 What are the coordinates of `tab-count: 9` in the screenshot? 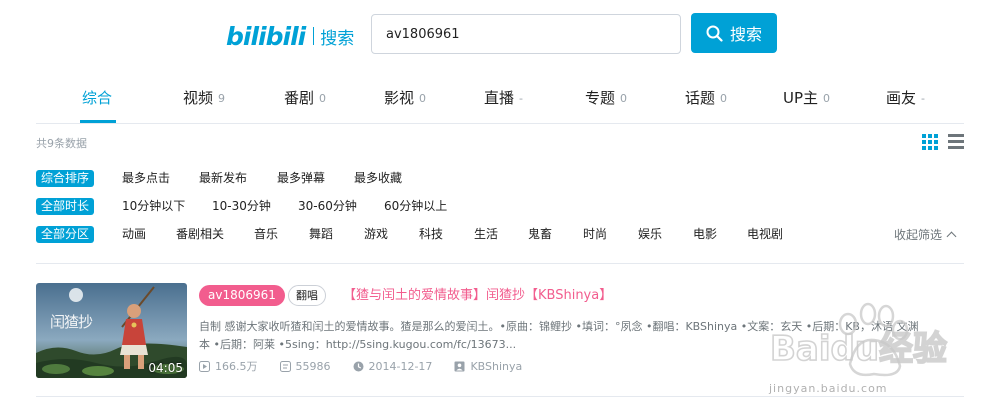 It's located at (222, 98).